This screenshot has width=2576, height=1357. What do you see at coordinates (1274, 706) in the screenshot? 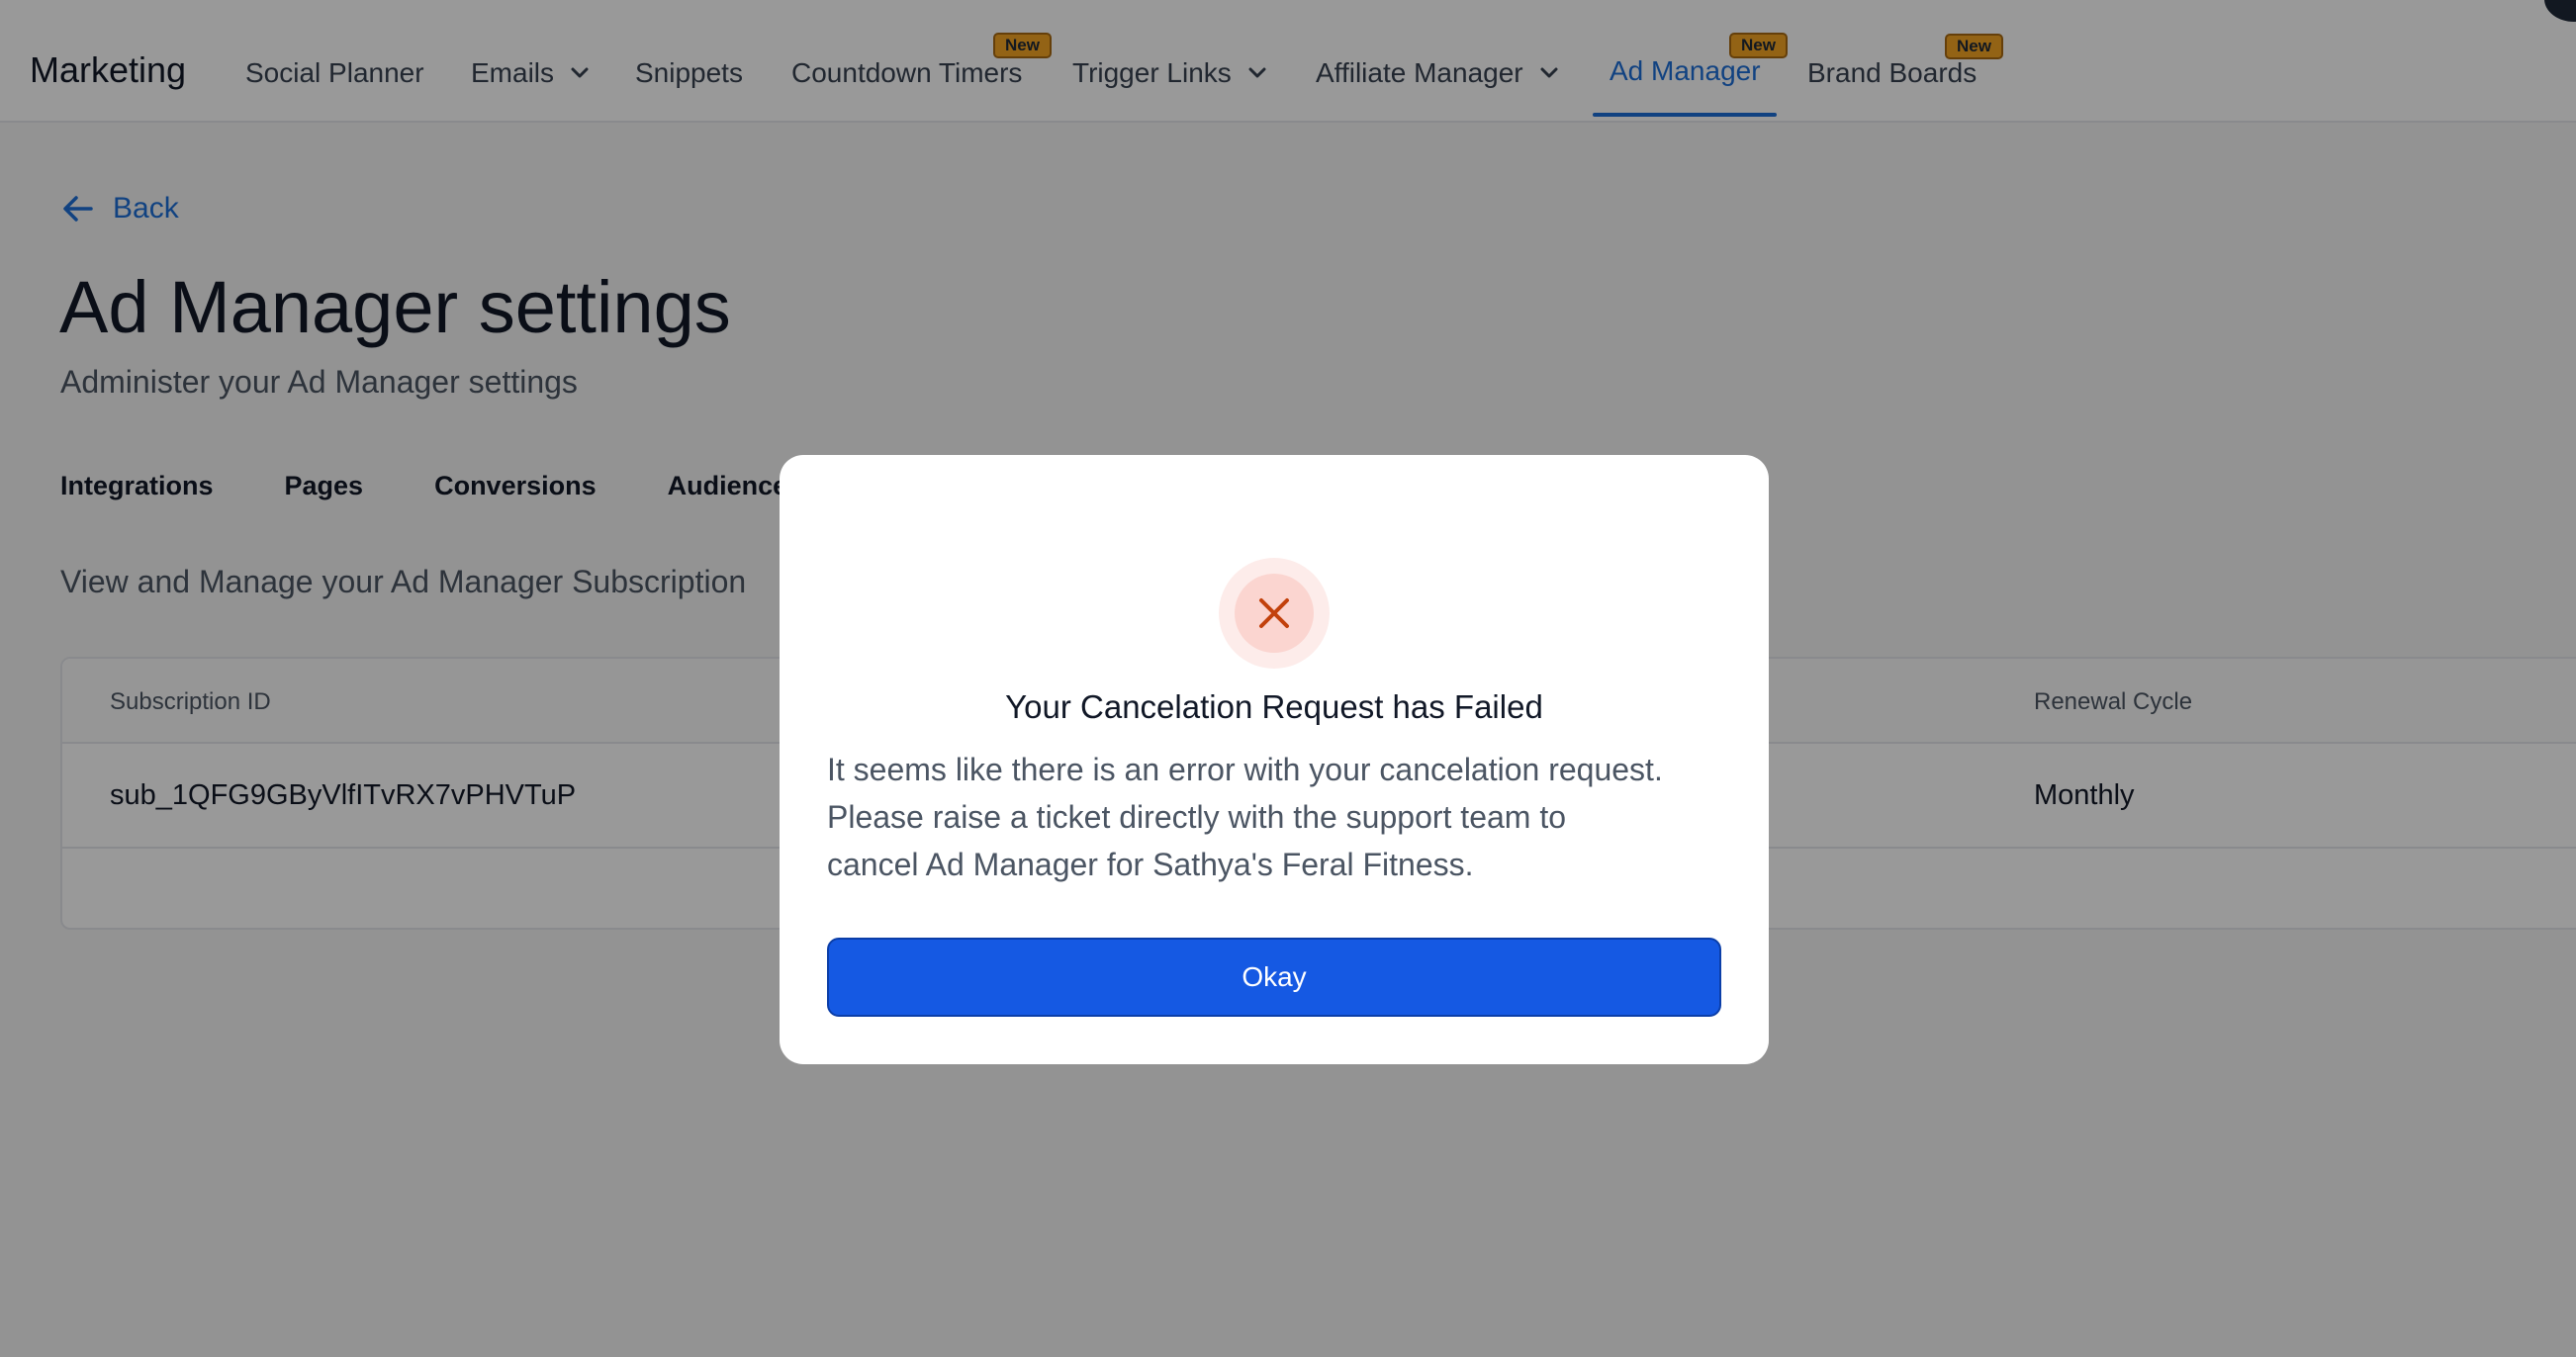
I see `dialog-title: Your Cancelation Request has Failed` at bounding box center [1274, 706].